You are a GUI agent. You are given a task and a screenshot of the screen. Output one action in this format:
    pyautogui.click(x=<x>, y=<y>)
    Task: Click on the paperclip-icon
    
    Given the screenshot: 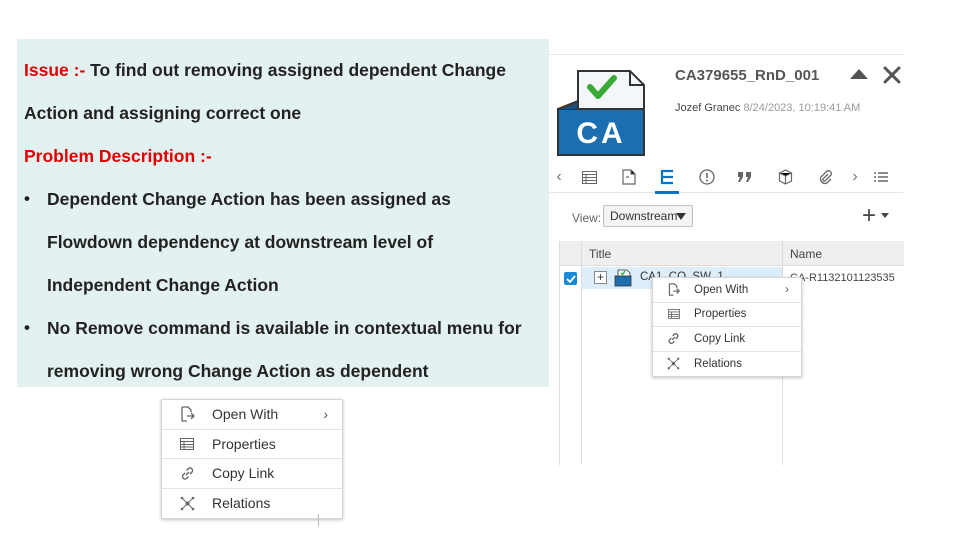 What is the action you would take?
    pyautogui.click(x=825, y=177)
    